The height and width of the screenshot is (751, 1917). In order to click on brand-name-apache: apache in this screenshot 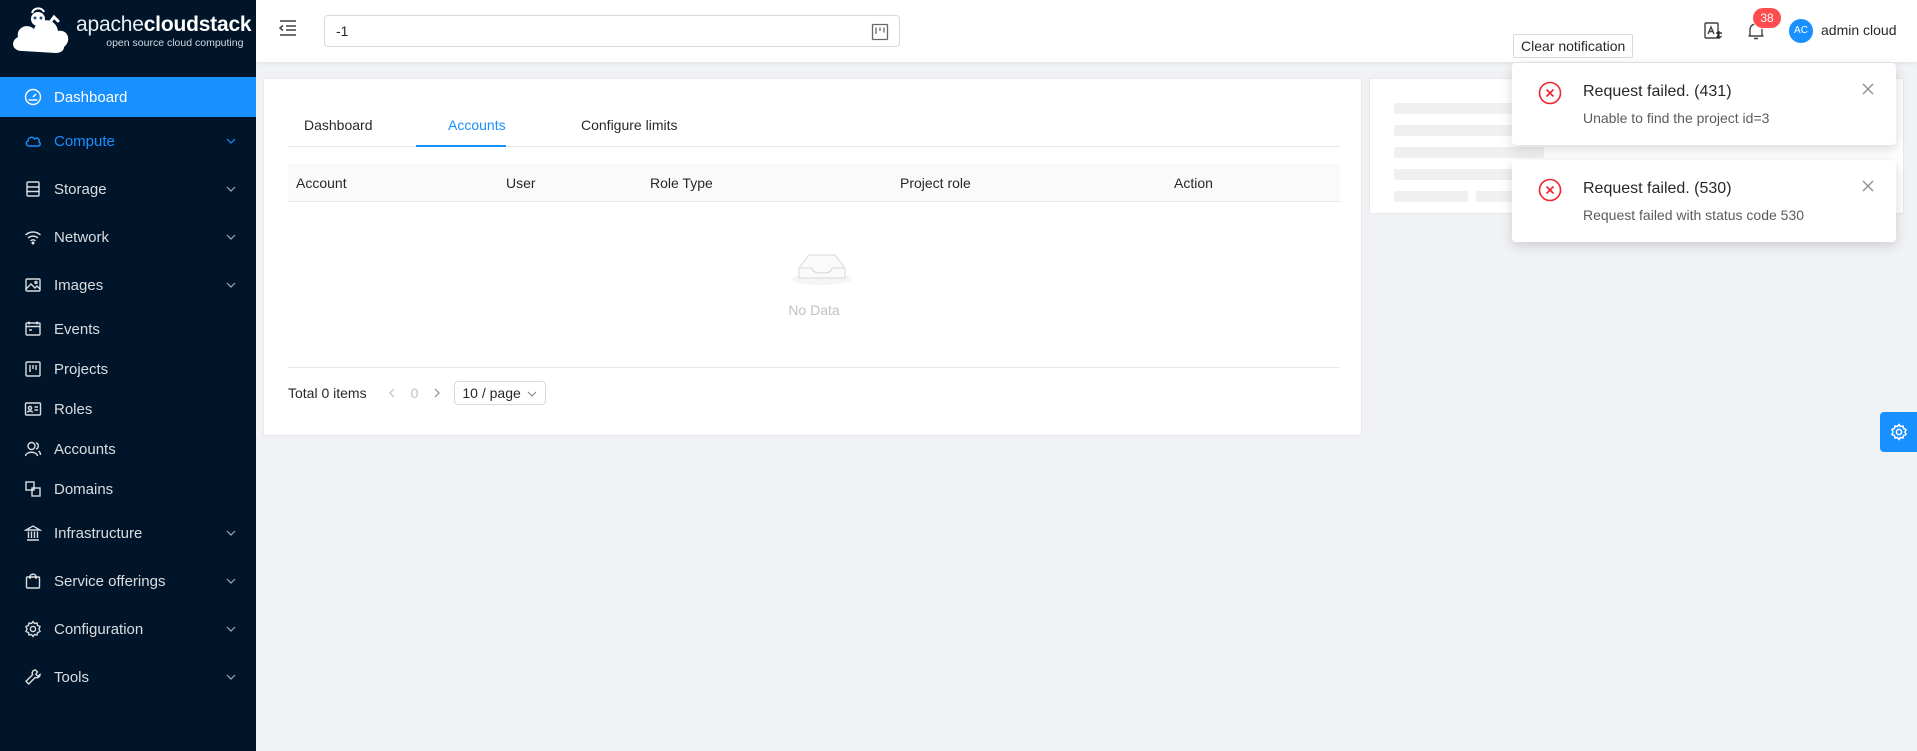, I will do `click(110, 24)`.